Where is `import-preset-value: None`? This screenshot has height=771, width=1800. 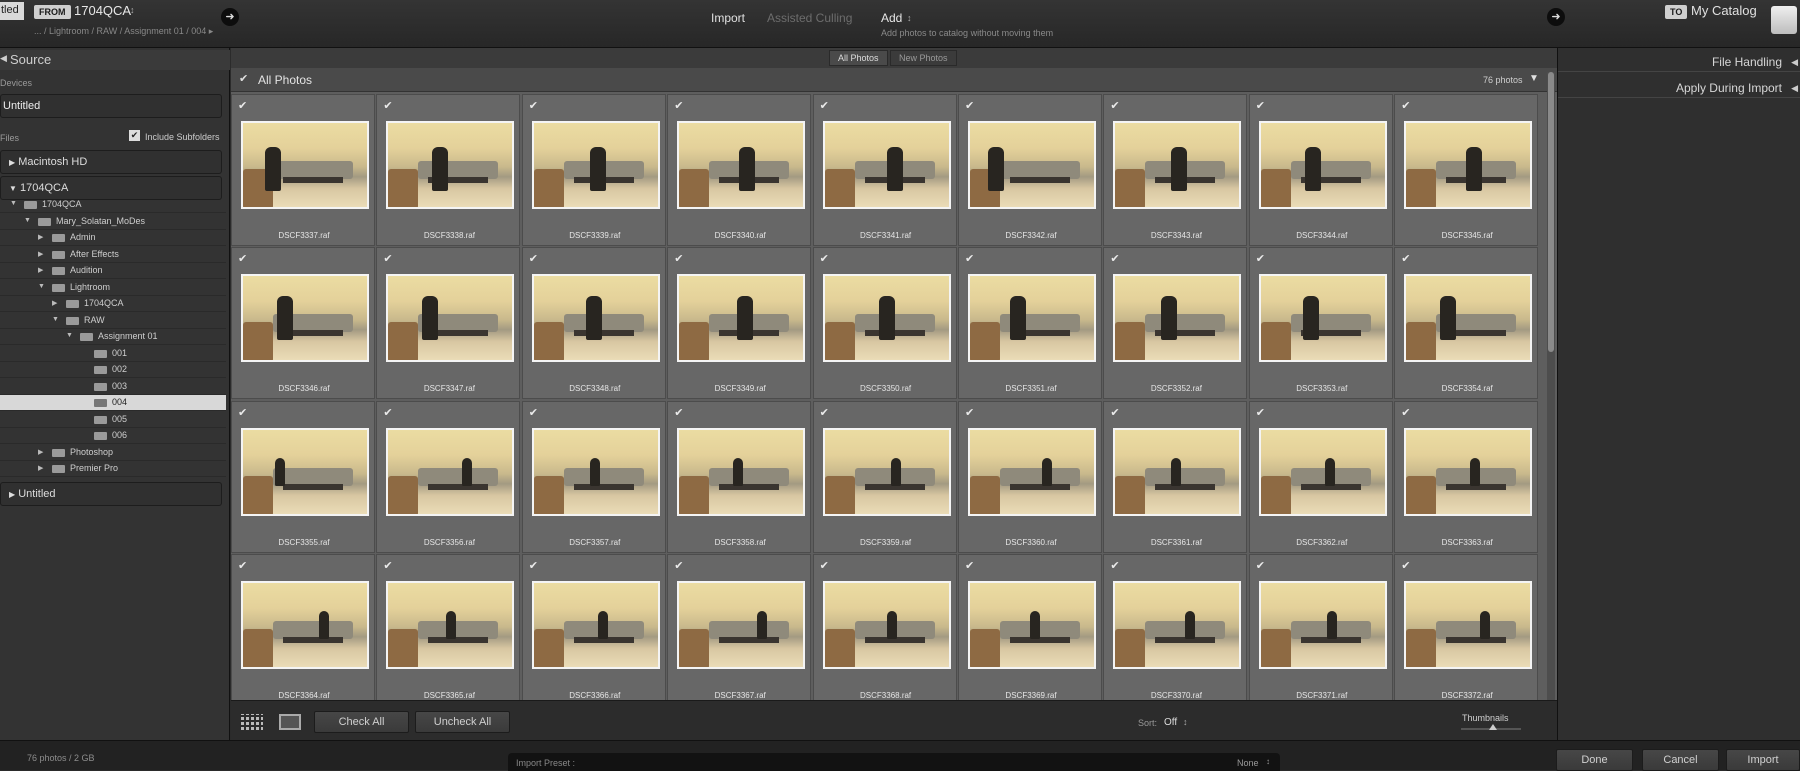
import-preset-value: None is located at coordinates (1248, 763).